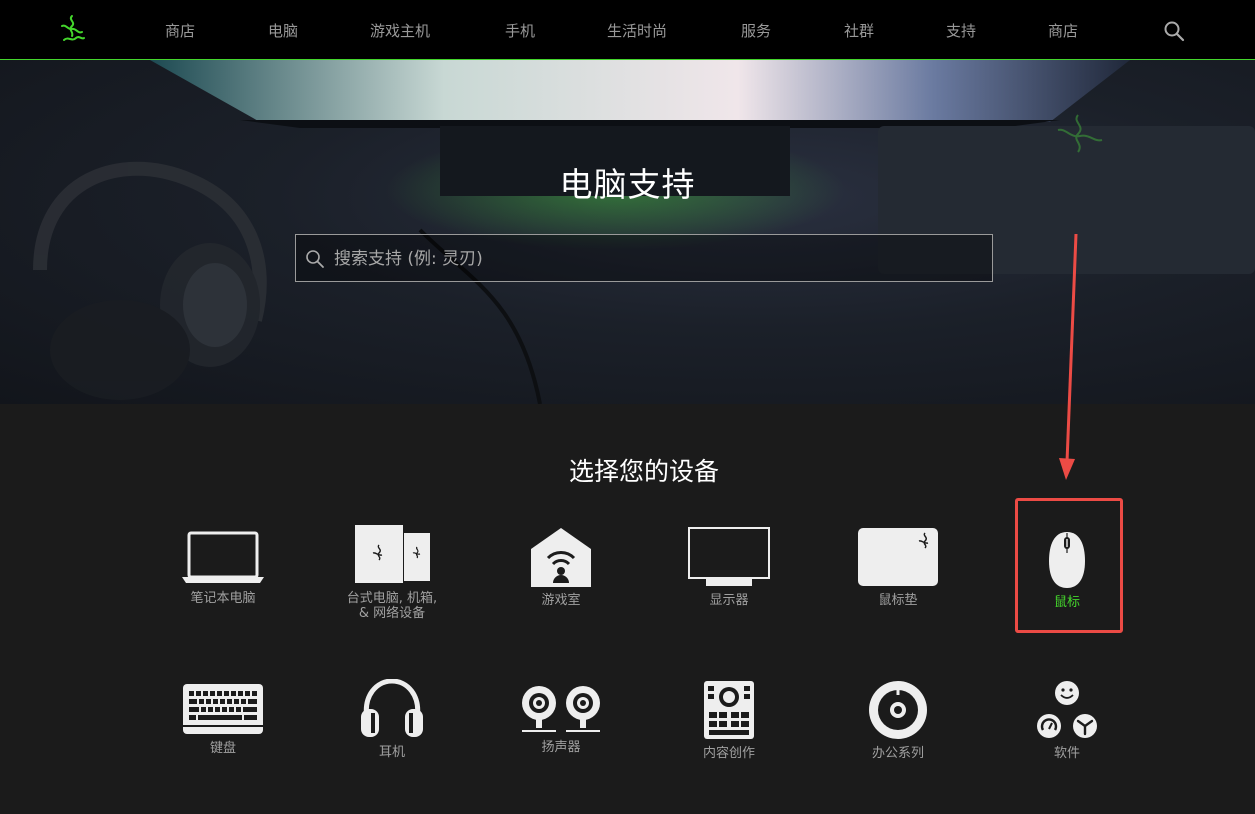  What do you see at coordinates (637, 30) in the screenshot?
I see `nav-lifestyle: 生活时尚` at bounding box center [637, 30].